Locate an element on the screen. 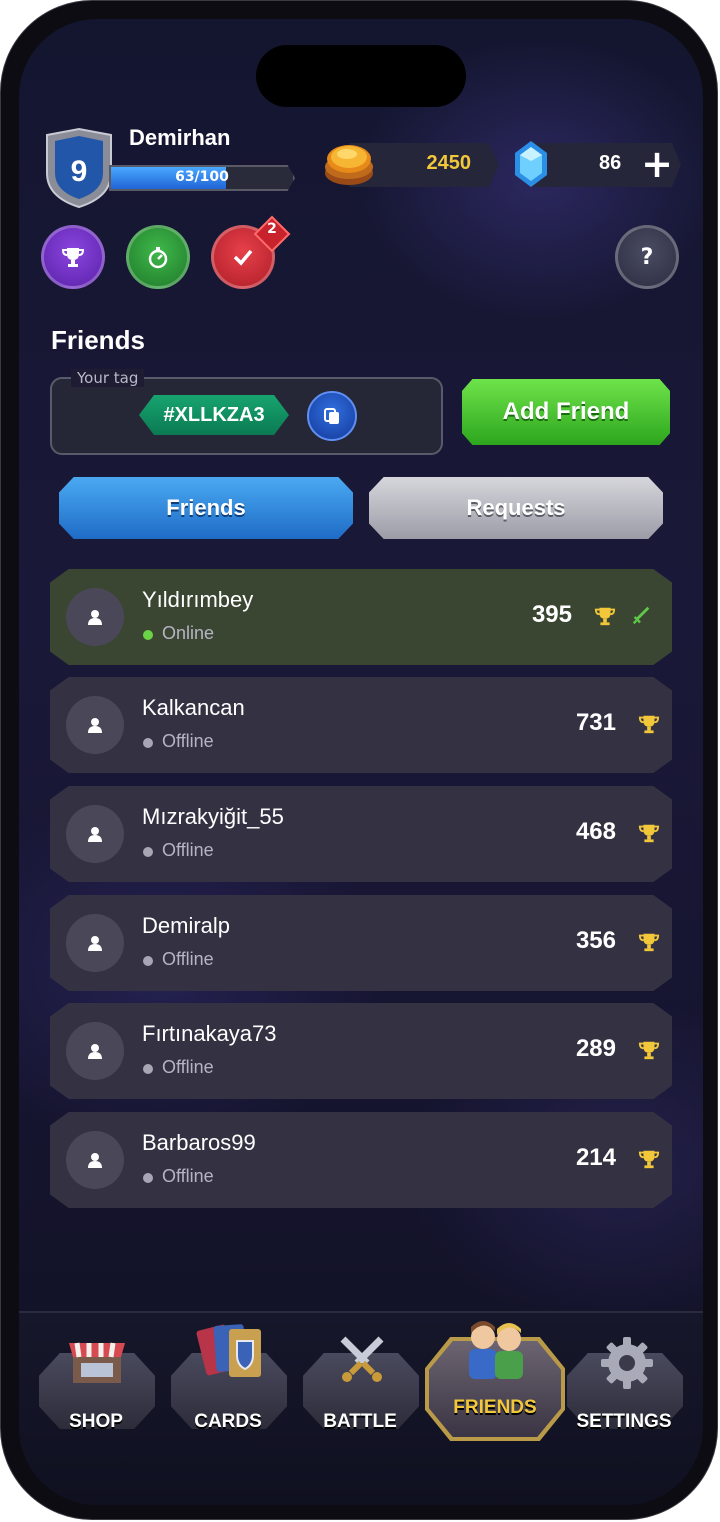 The image size is (720, 1522). gem-amount: 86 is located at coordinates (610, 163).